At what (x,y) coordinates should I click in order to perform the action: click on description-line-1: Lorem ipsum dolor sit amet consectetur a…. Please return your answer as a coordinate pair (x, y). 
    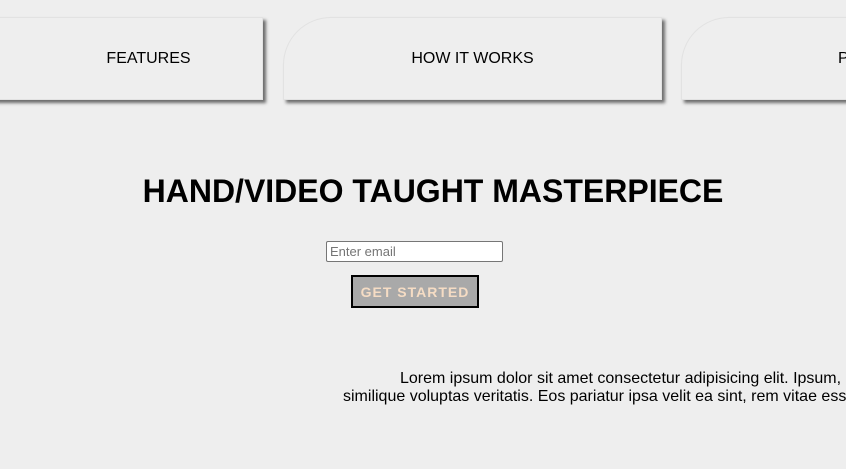
    Looking at the image, I should click on (623, 378).